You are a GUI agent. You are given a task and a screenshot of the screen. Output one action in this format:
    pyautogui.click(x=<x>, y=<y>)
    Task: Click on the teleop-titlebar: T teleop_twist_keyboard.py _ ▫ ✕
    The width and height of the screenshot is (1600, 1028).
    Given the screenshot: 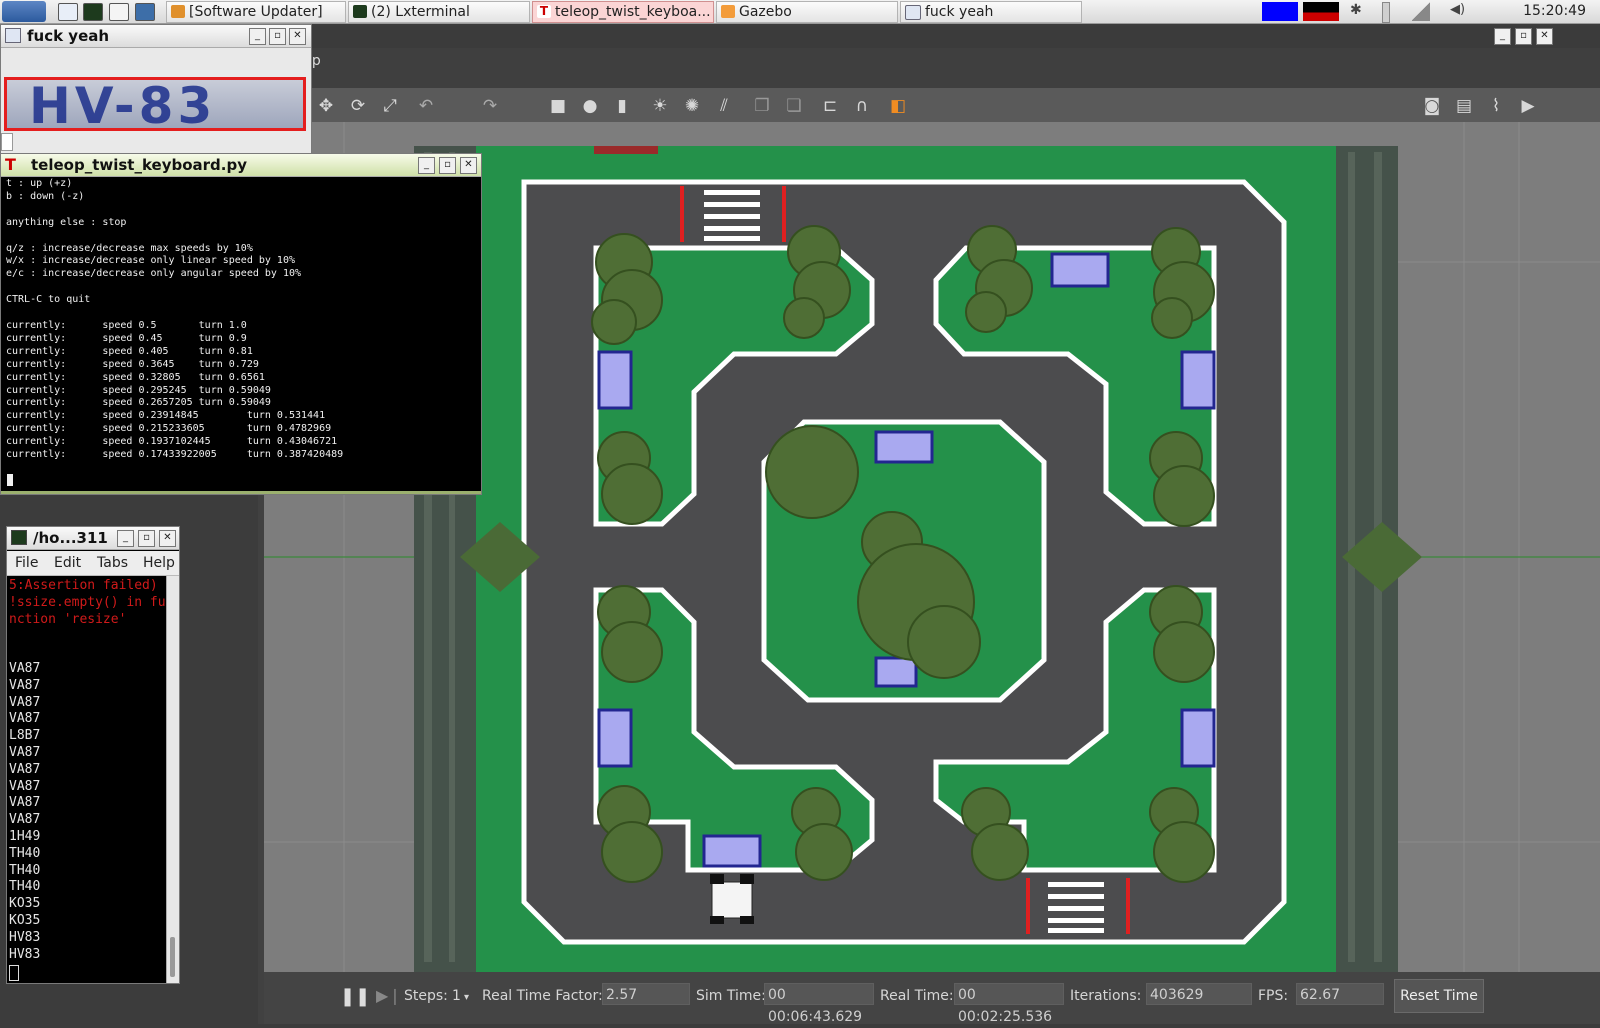 What is the action you would take?
    pyautogui.click(x=241, y=165)
    